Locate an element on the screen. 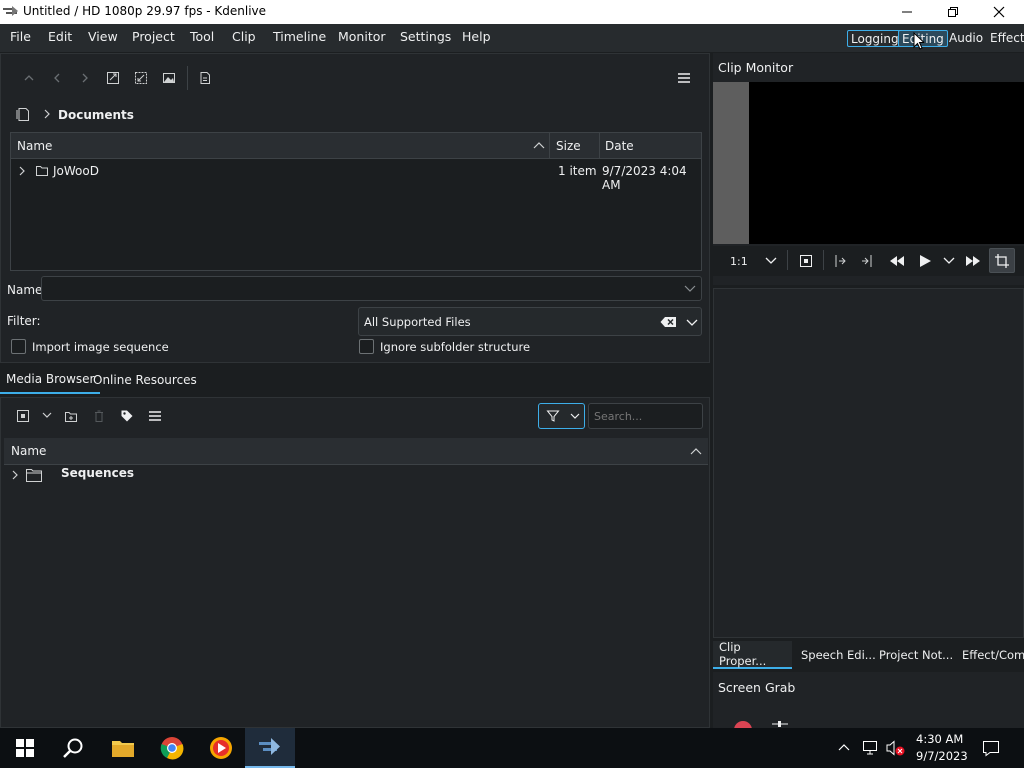  tab-effect-composition-label: Effect/Compo is located at coordinates (993, 655).